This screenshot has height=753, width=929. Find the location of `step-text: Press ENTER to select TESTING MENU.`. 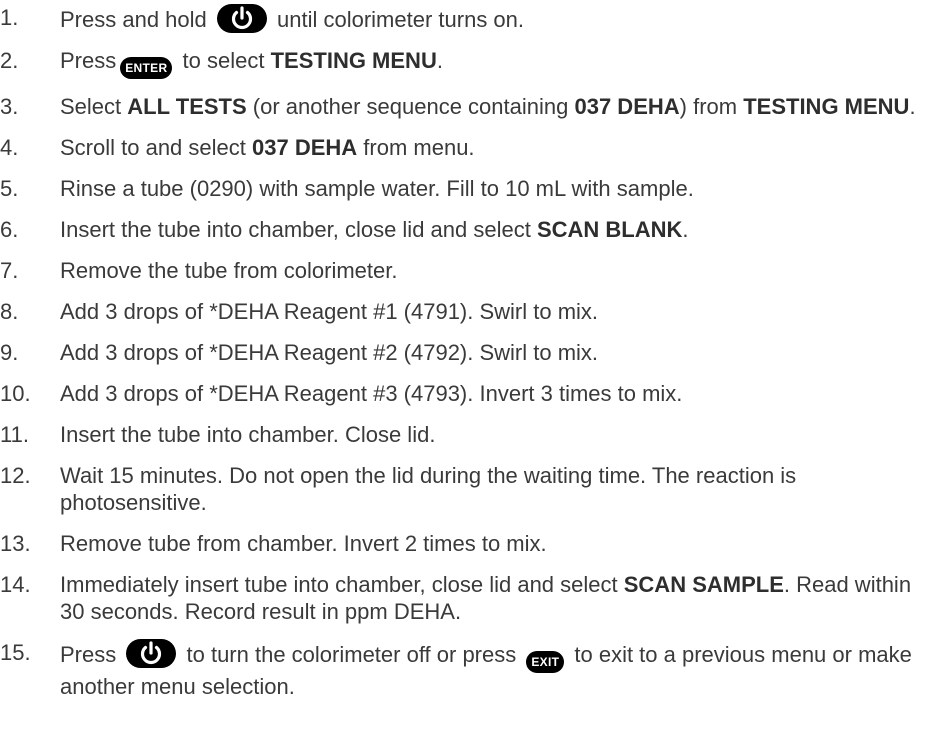

step-text: Press ENTER to select TESTING MENU. is located at coordinates (490, 63).